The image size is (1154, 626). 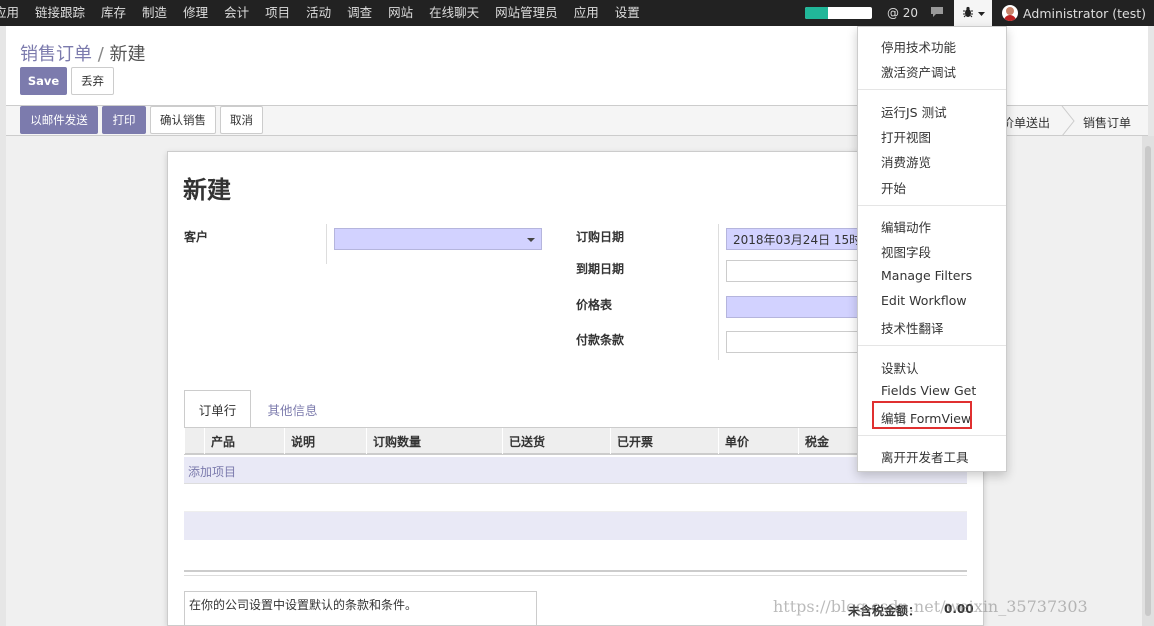 I want to click on messages-counter: @ 20, so click(x=902, y=13).